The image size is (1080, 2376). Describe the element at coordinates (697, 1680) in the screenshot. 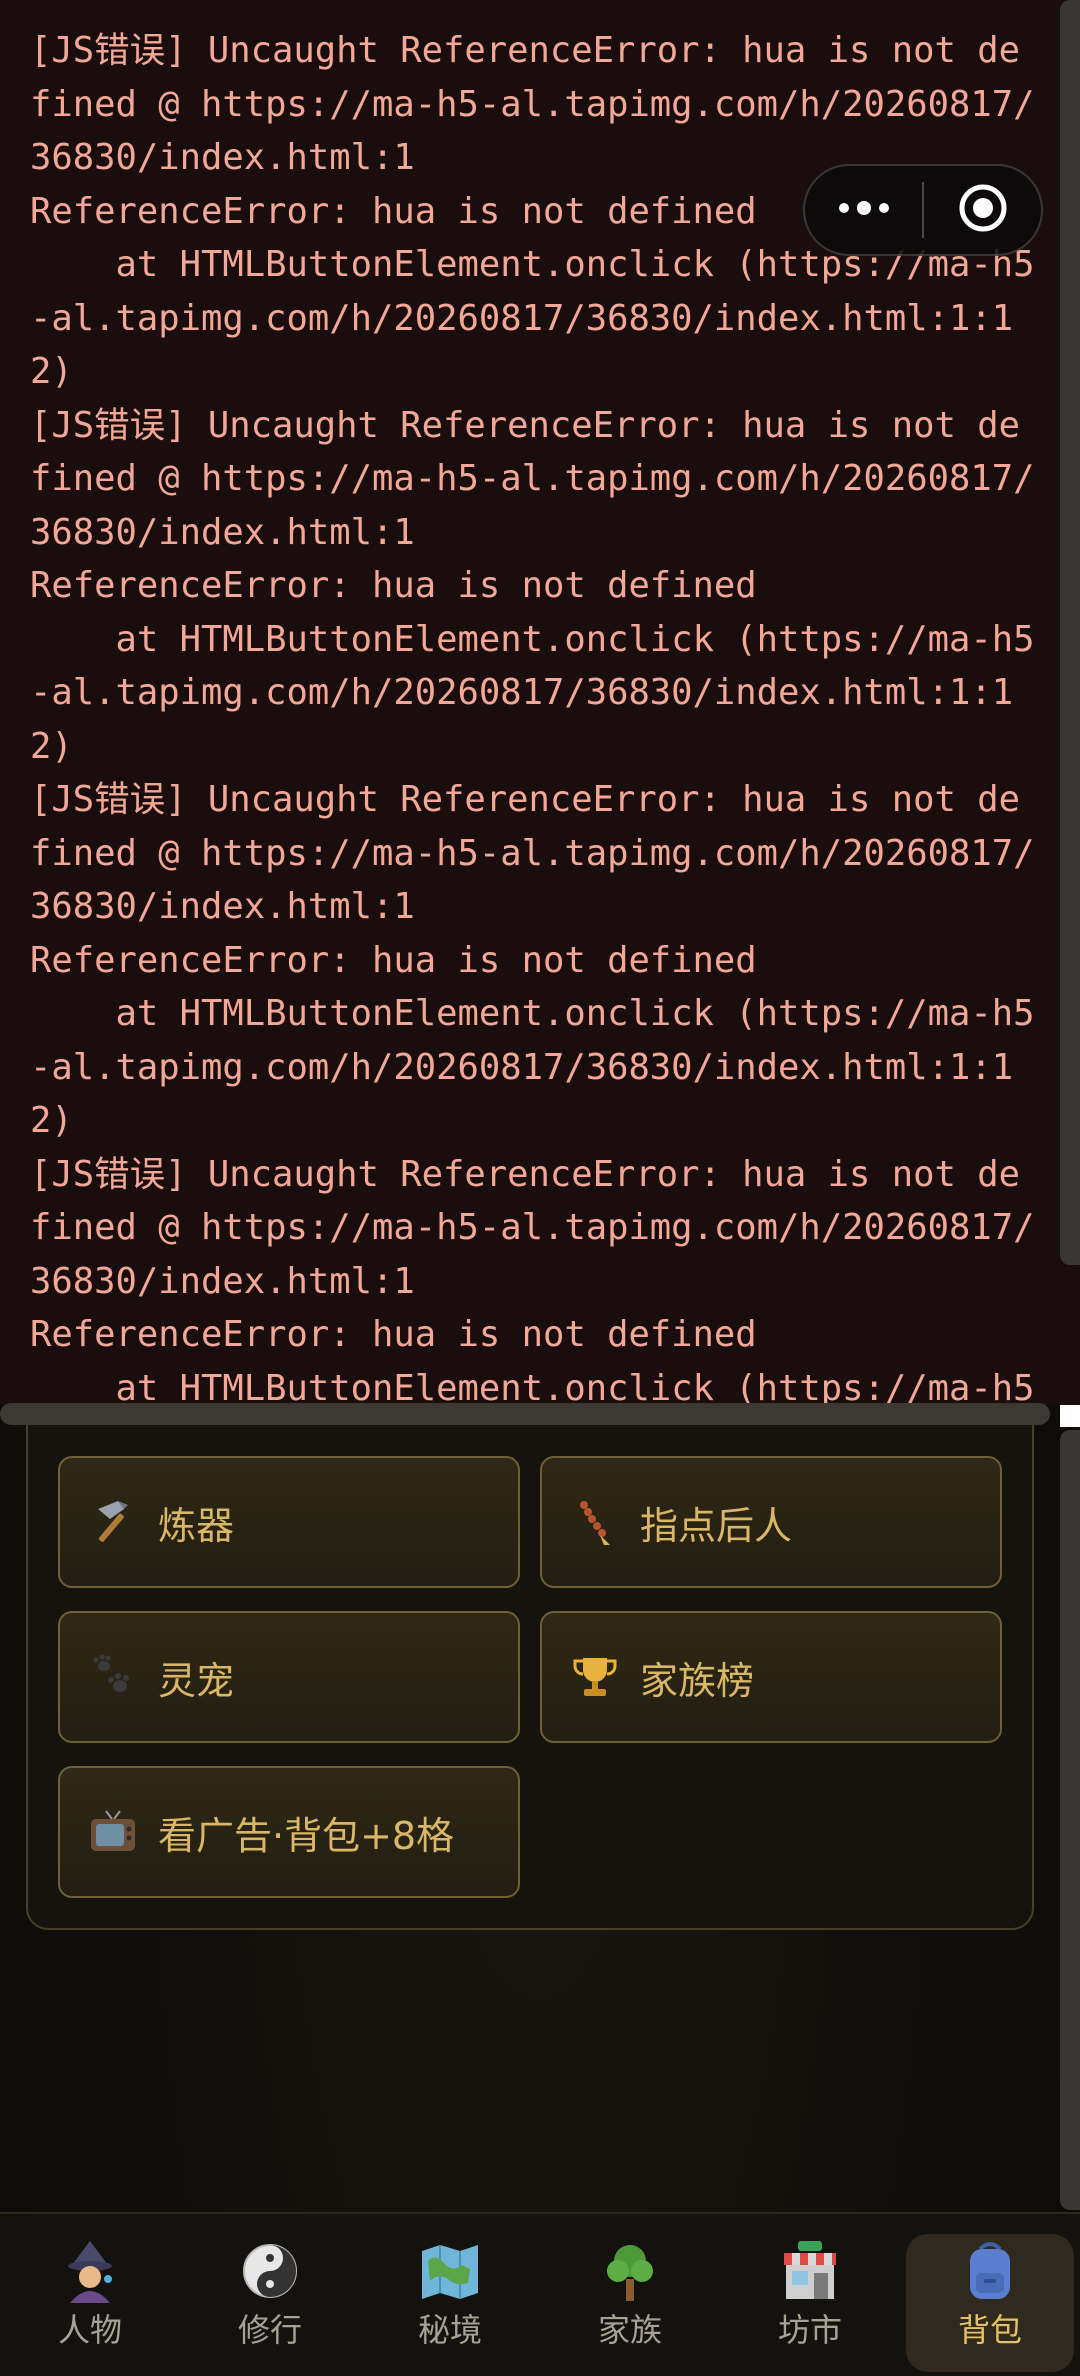

I see `family-ranking-label: 家族榜` at that location.